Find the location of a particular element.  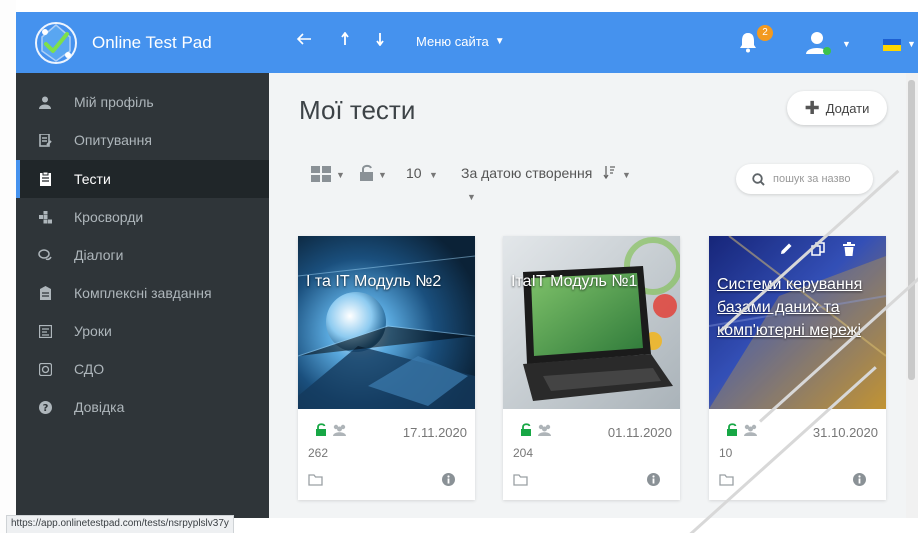

sidebar-item-label: Довідка is located at coordinates (99, 407).